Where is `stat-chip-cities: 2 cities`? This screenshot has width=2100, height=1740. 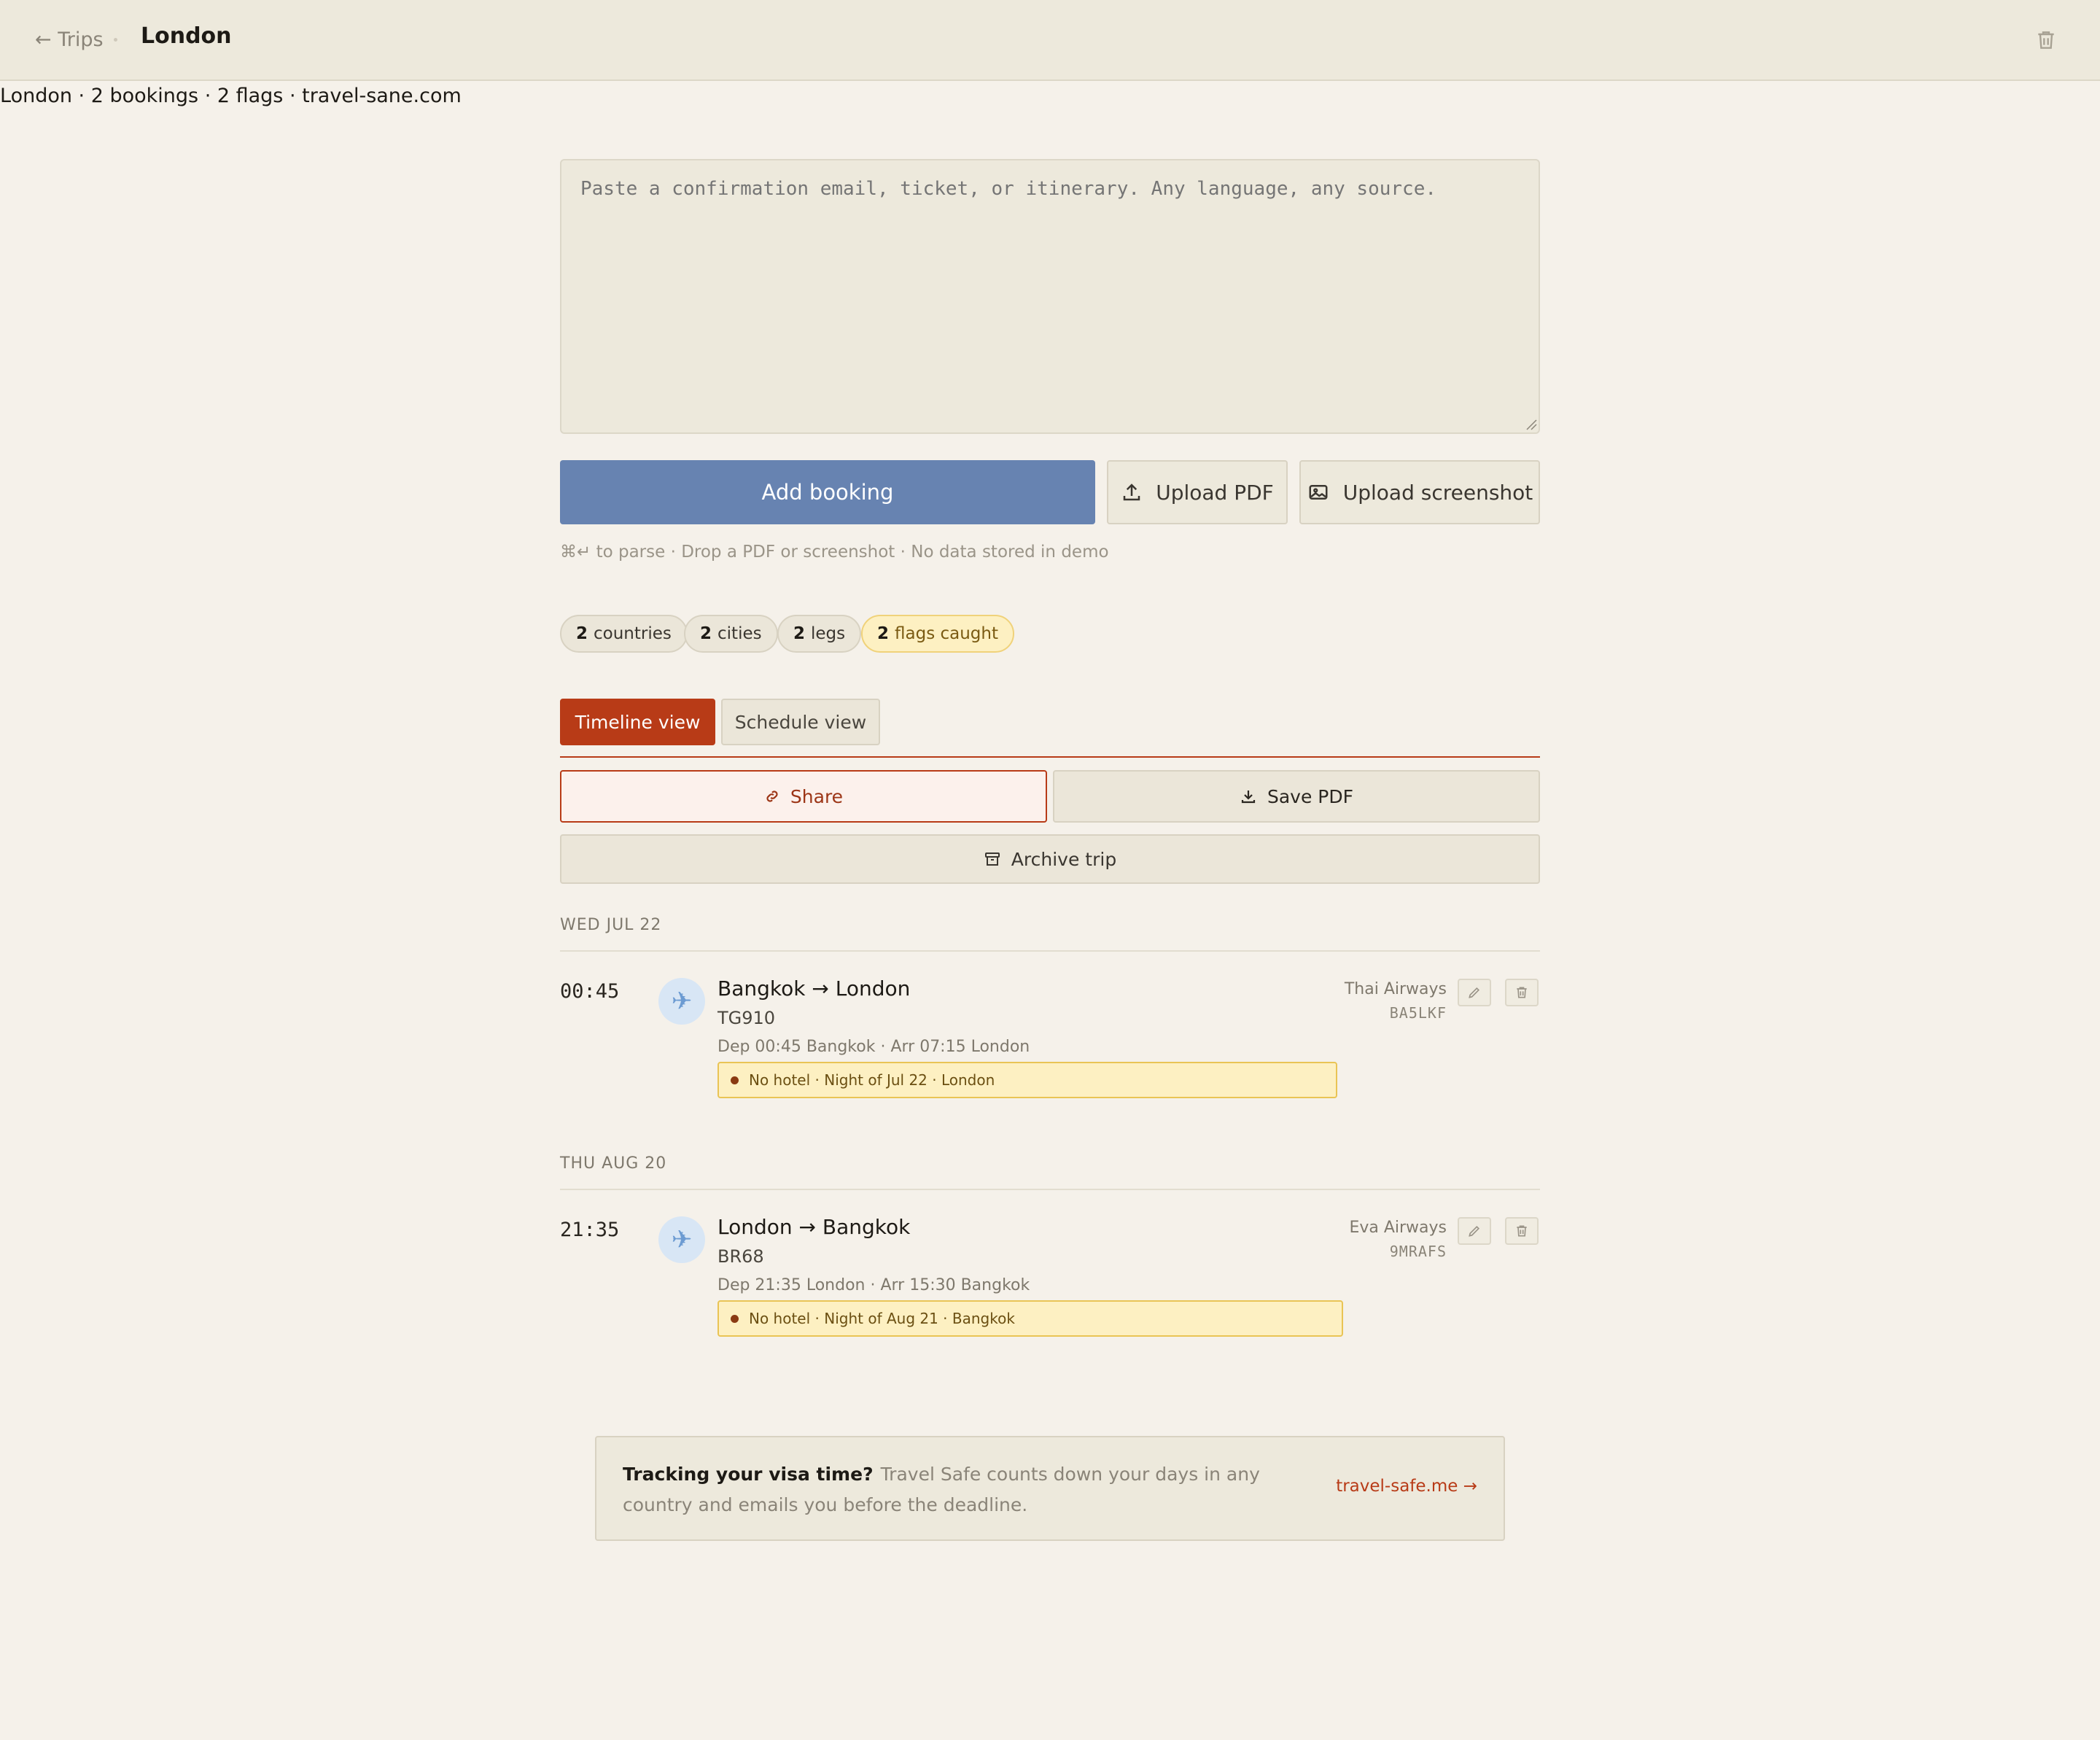
stat-chip-cities: 2 cities is located at coordinates (731, 634).